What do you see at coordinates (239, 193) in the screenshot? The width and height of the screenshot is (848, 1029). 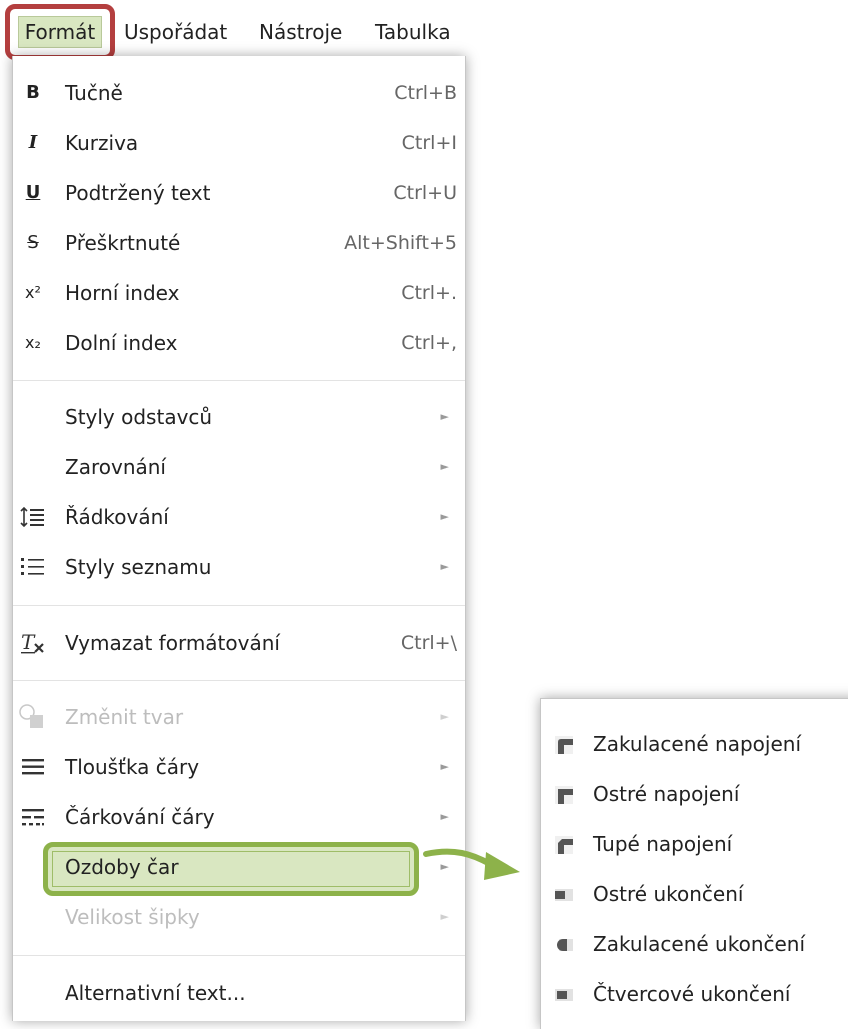 I see `menu-item-underline: U Podtržený text Ctrl+U` at bounding box center [239, 193].